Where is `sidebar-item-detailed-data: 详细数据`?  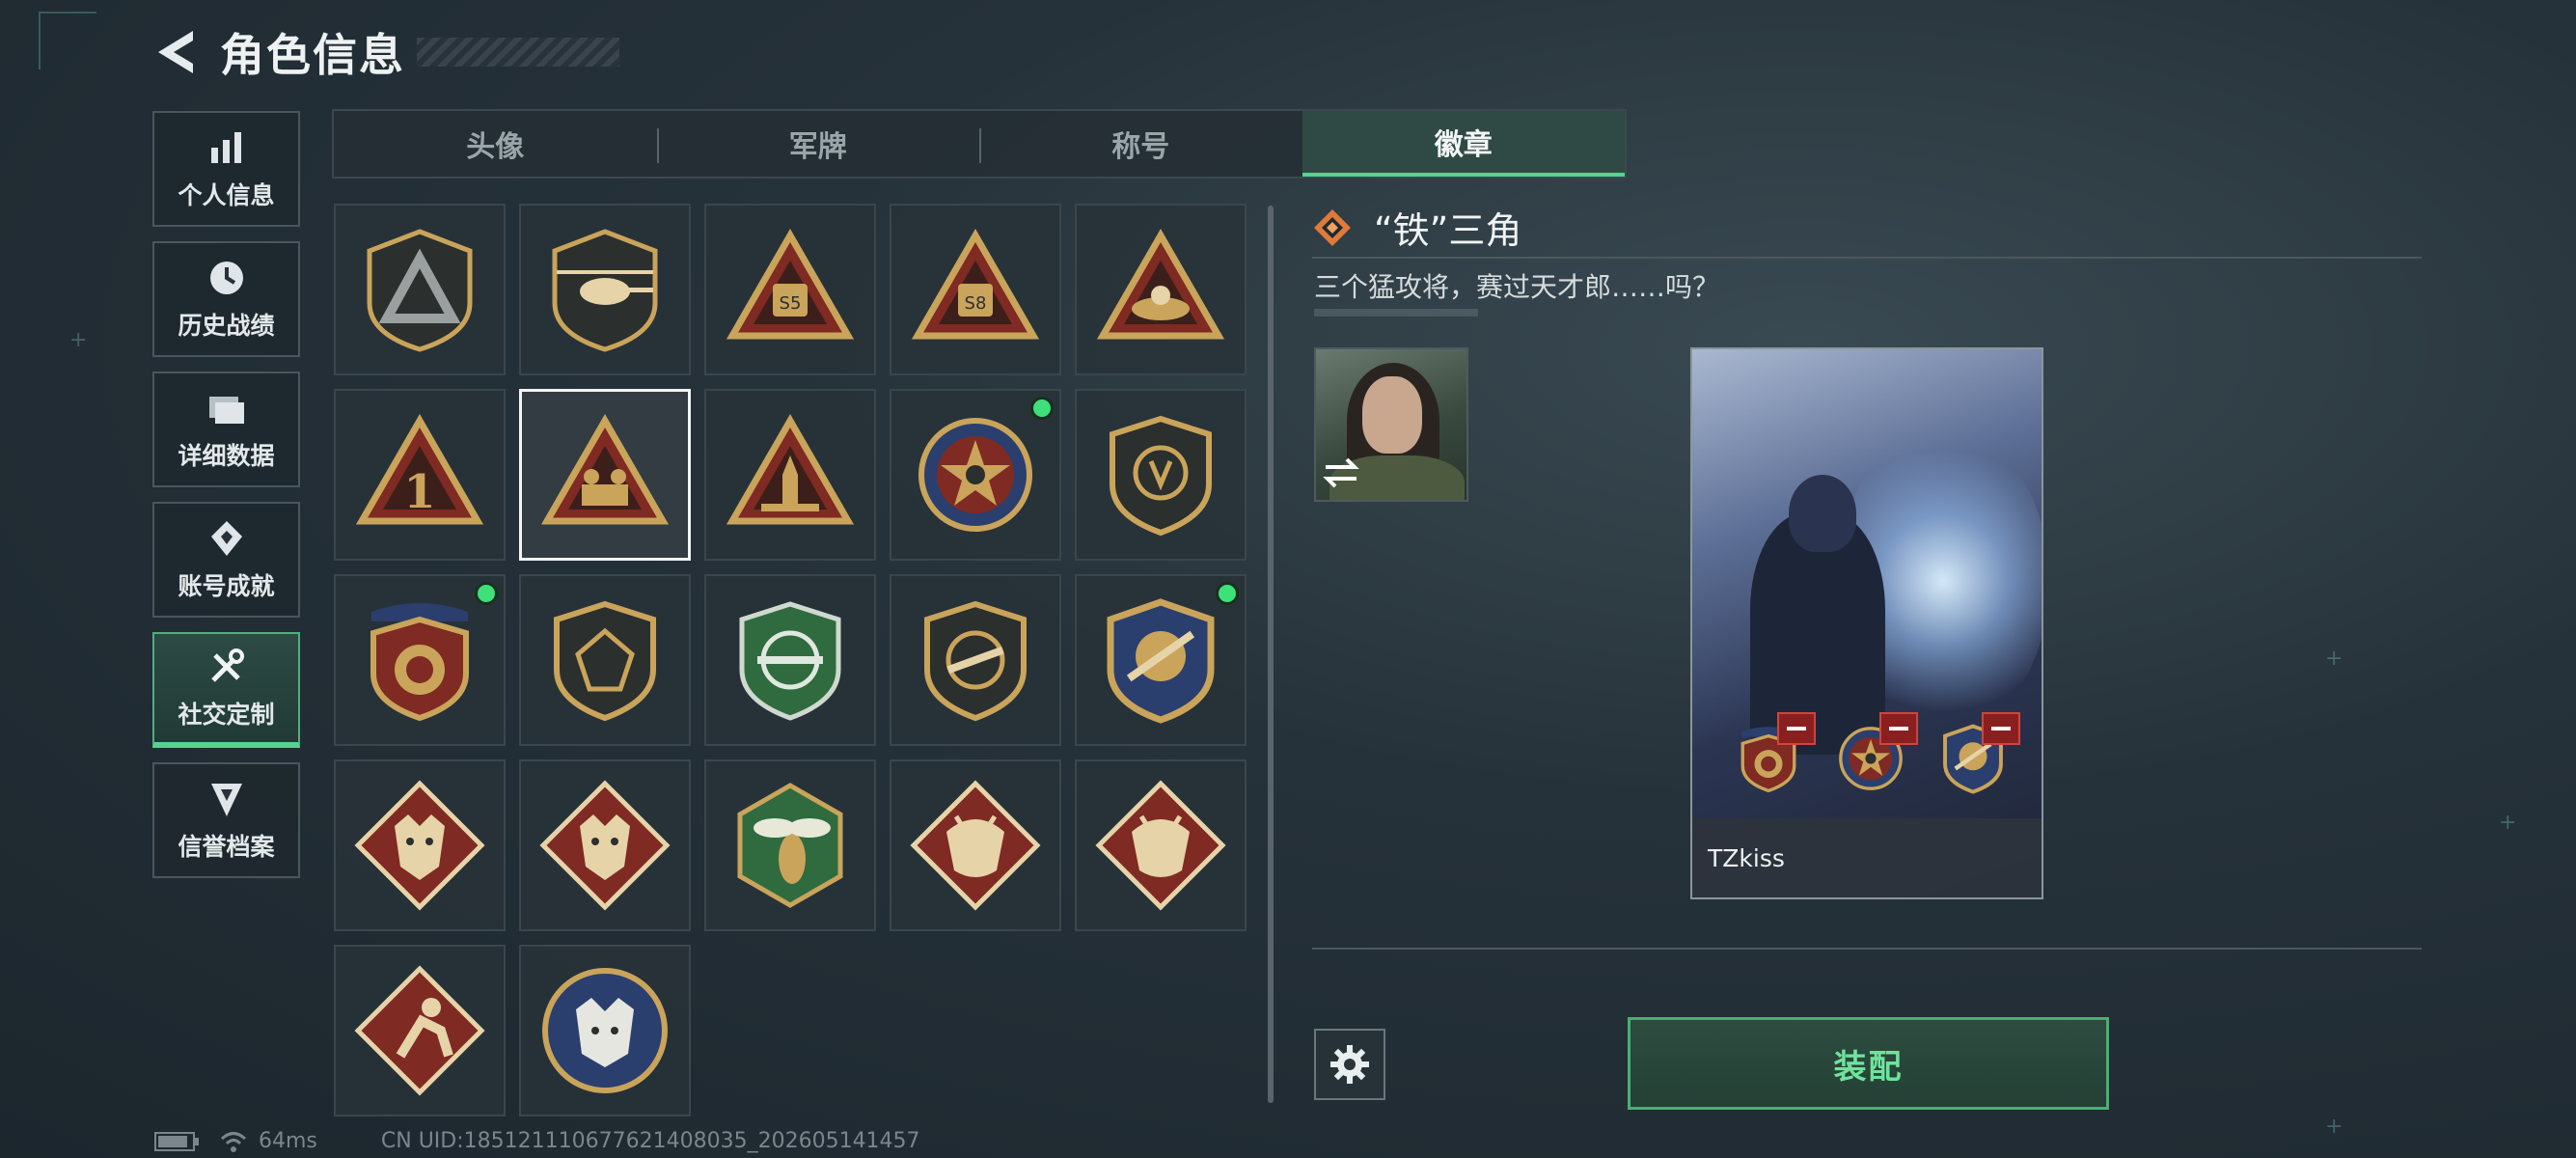
sidebar-item-detailed-data: 详细数据 is located at coordinates (226, 429).